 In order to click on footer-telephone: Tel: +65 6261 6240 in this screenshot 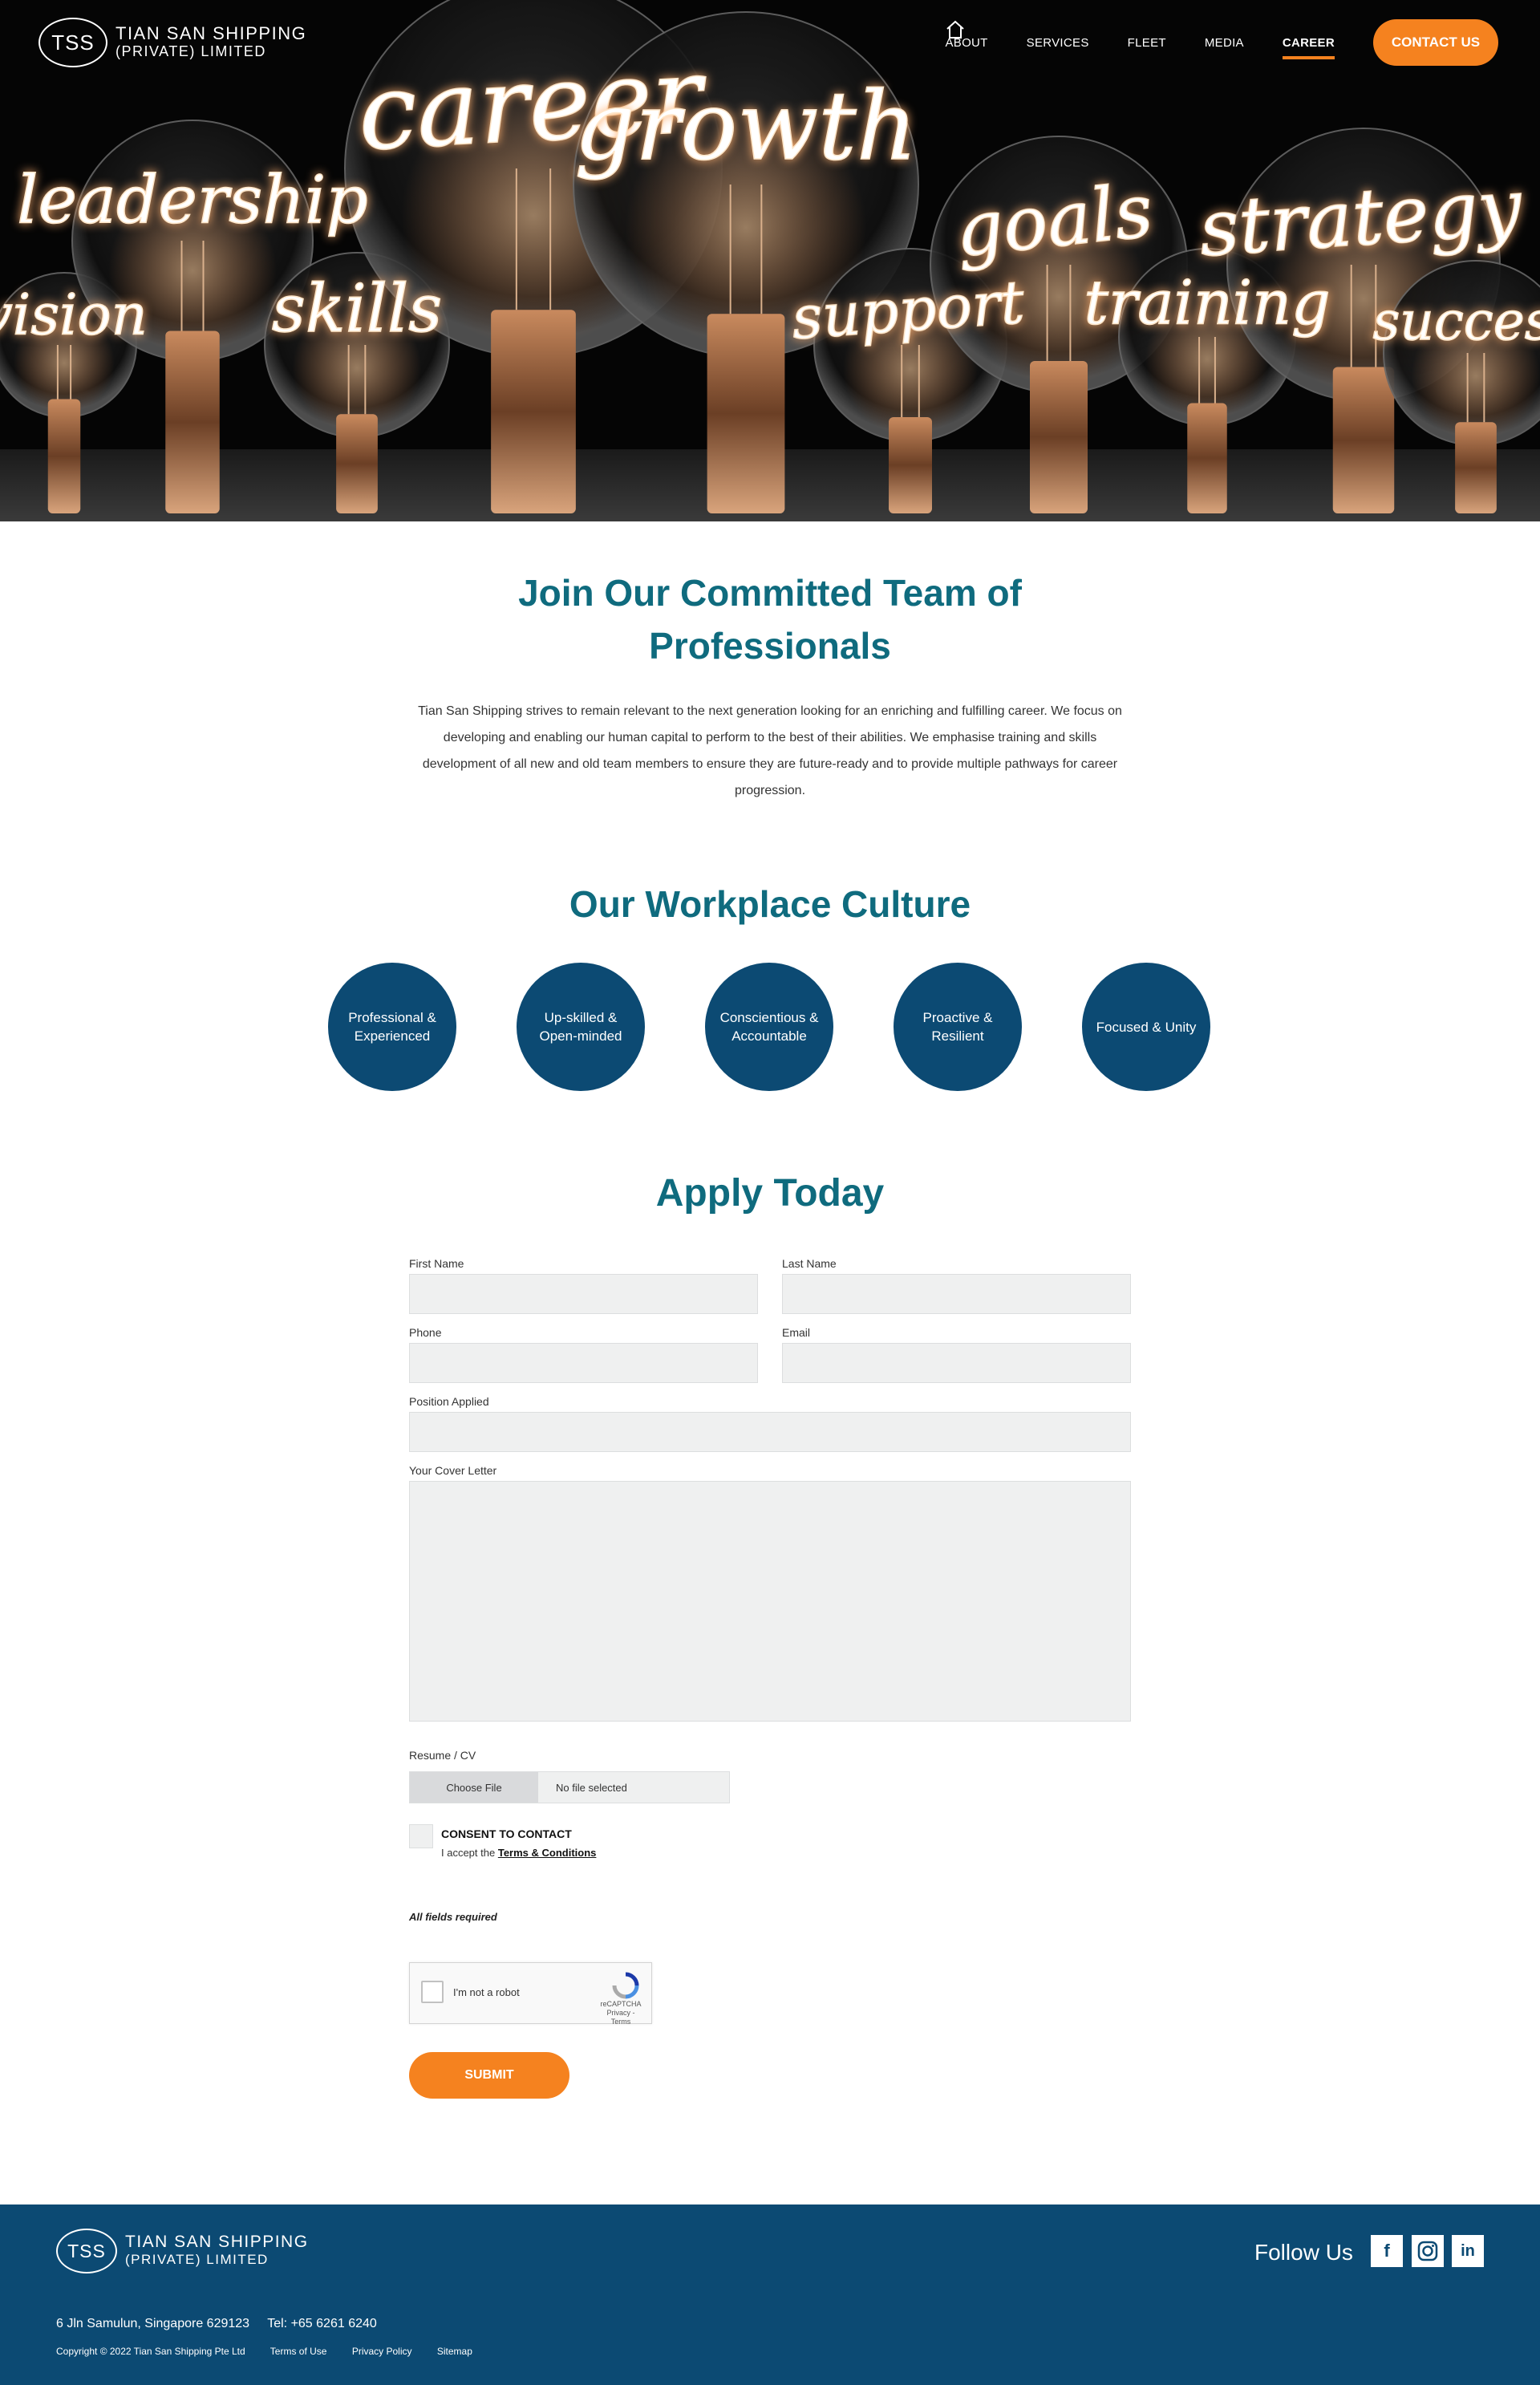, I will do `click(322, 2323)`.